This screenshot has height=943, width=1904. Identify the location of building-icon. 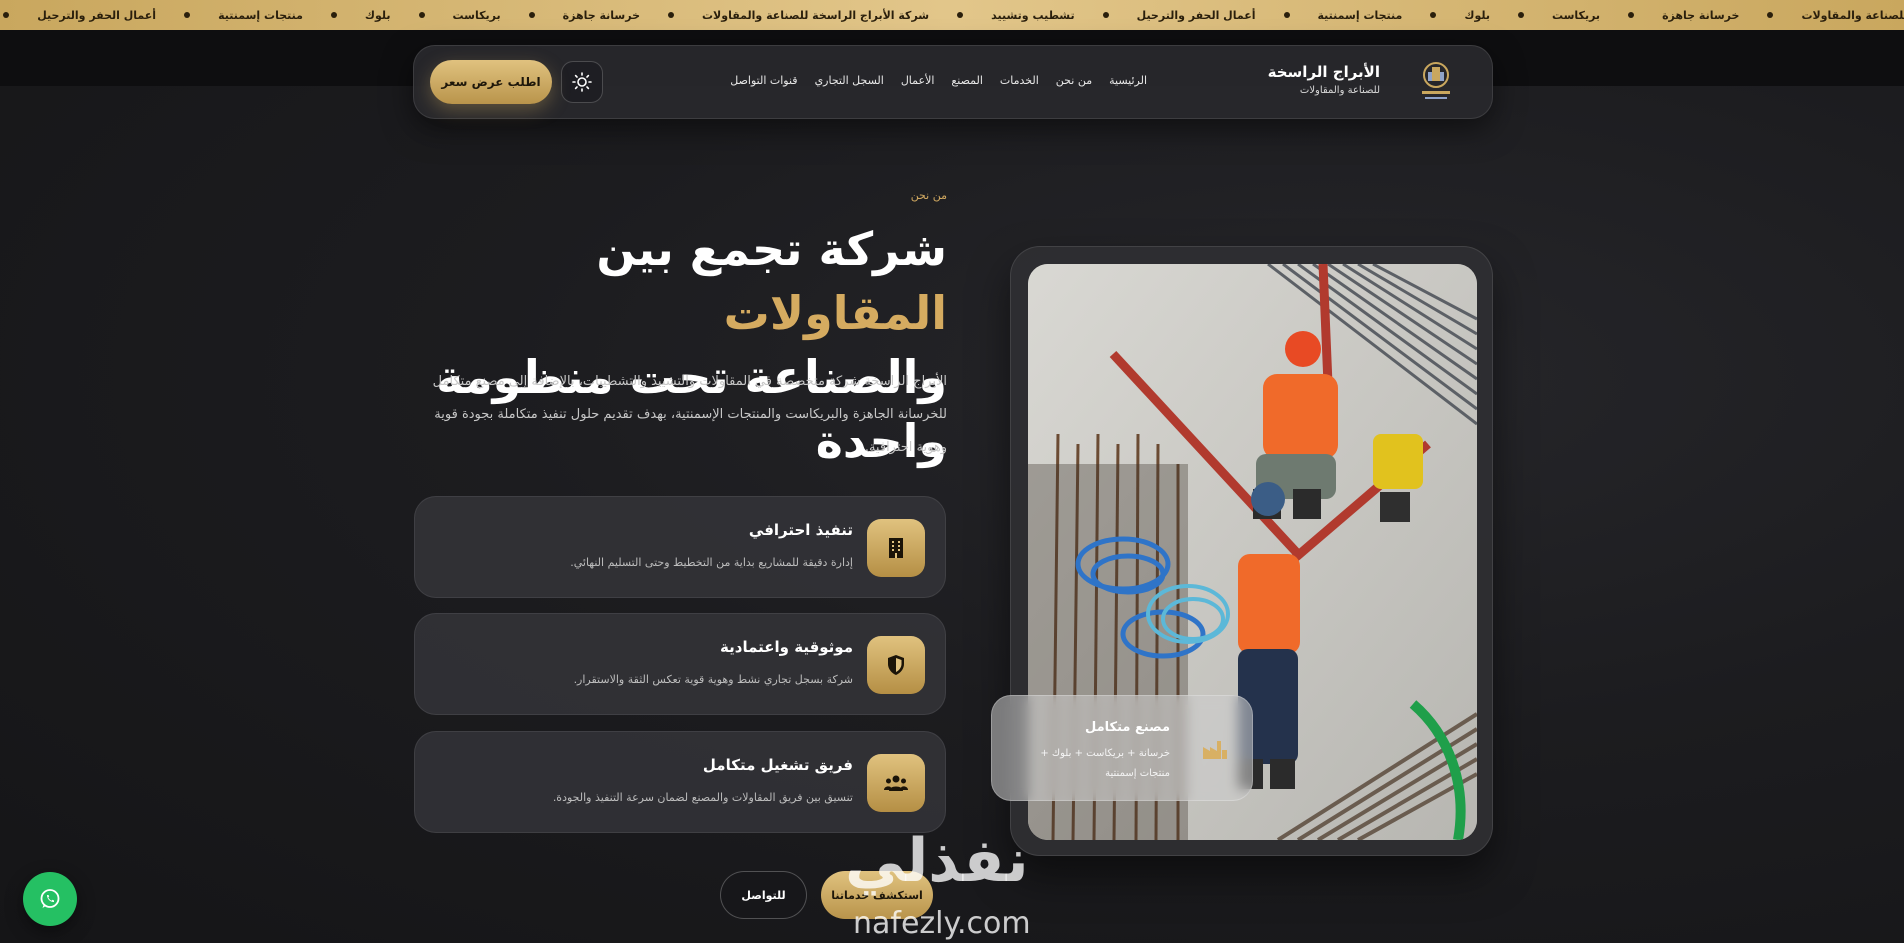
(896, 548).